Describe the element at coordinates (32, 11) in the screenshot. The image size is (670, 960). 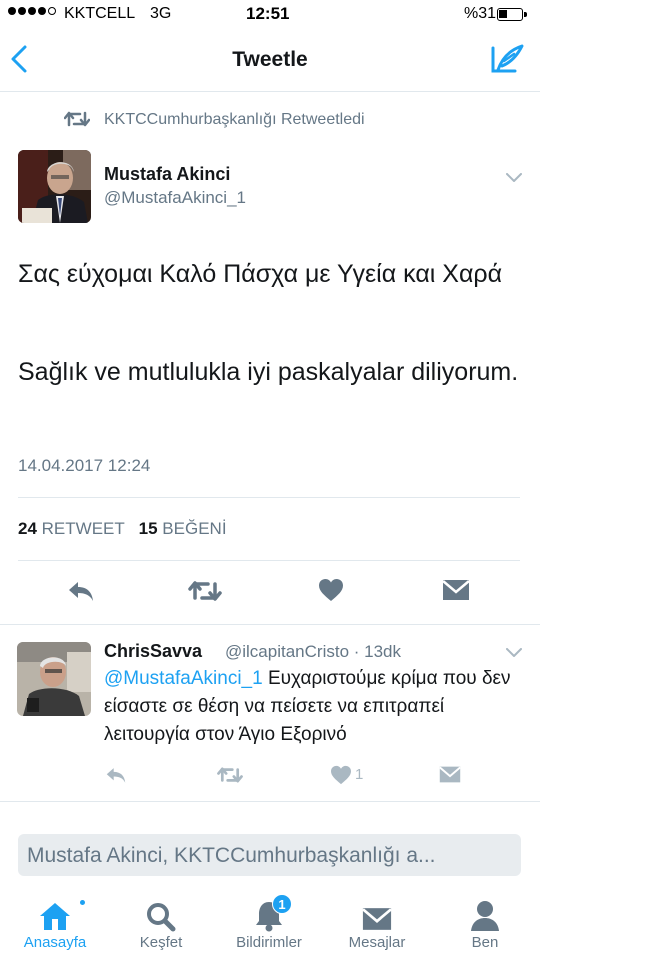
I see `signal-strength-icon` at that location.